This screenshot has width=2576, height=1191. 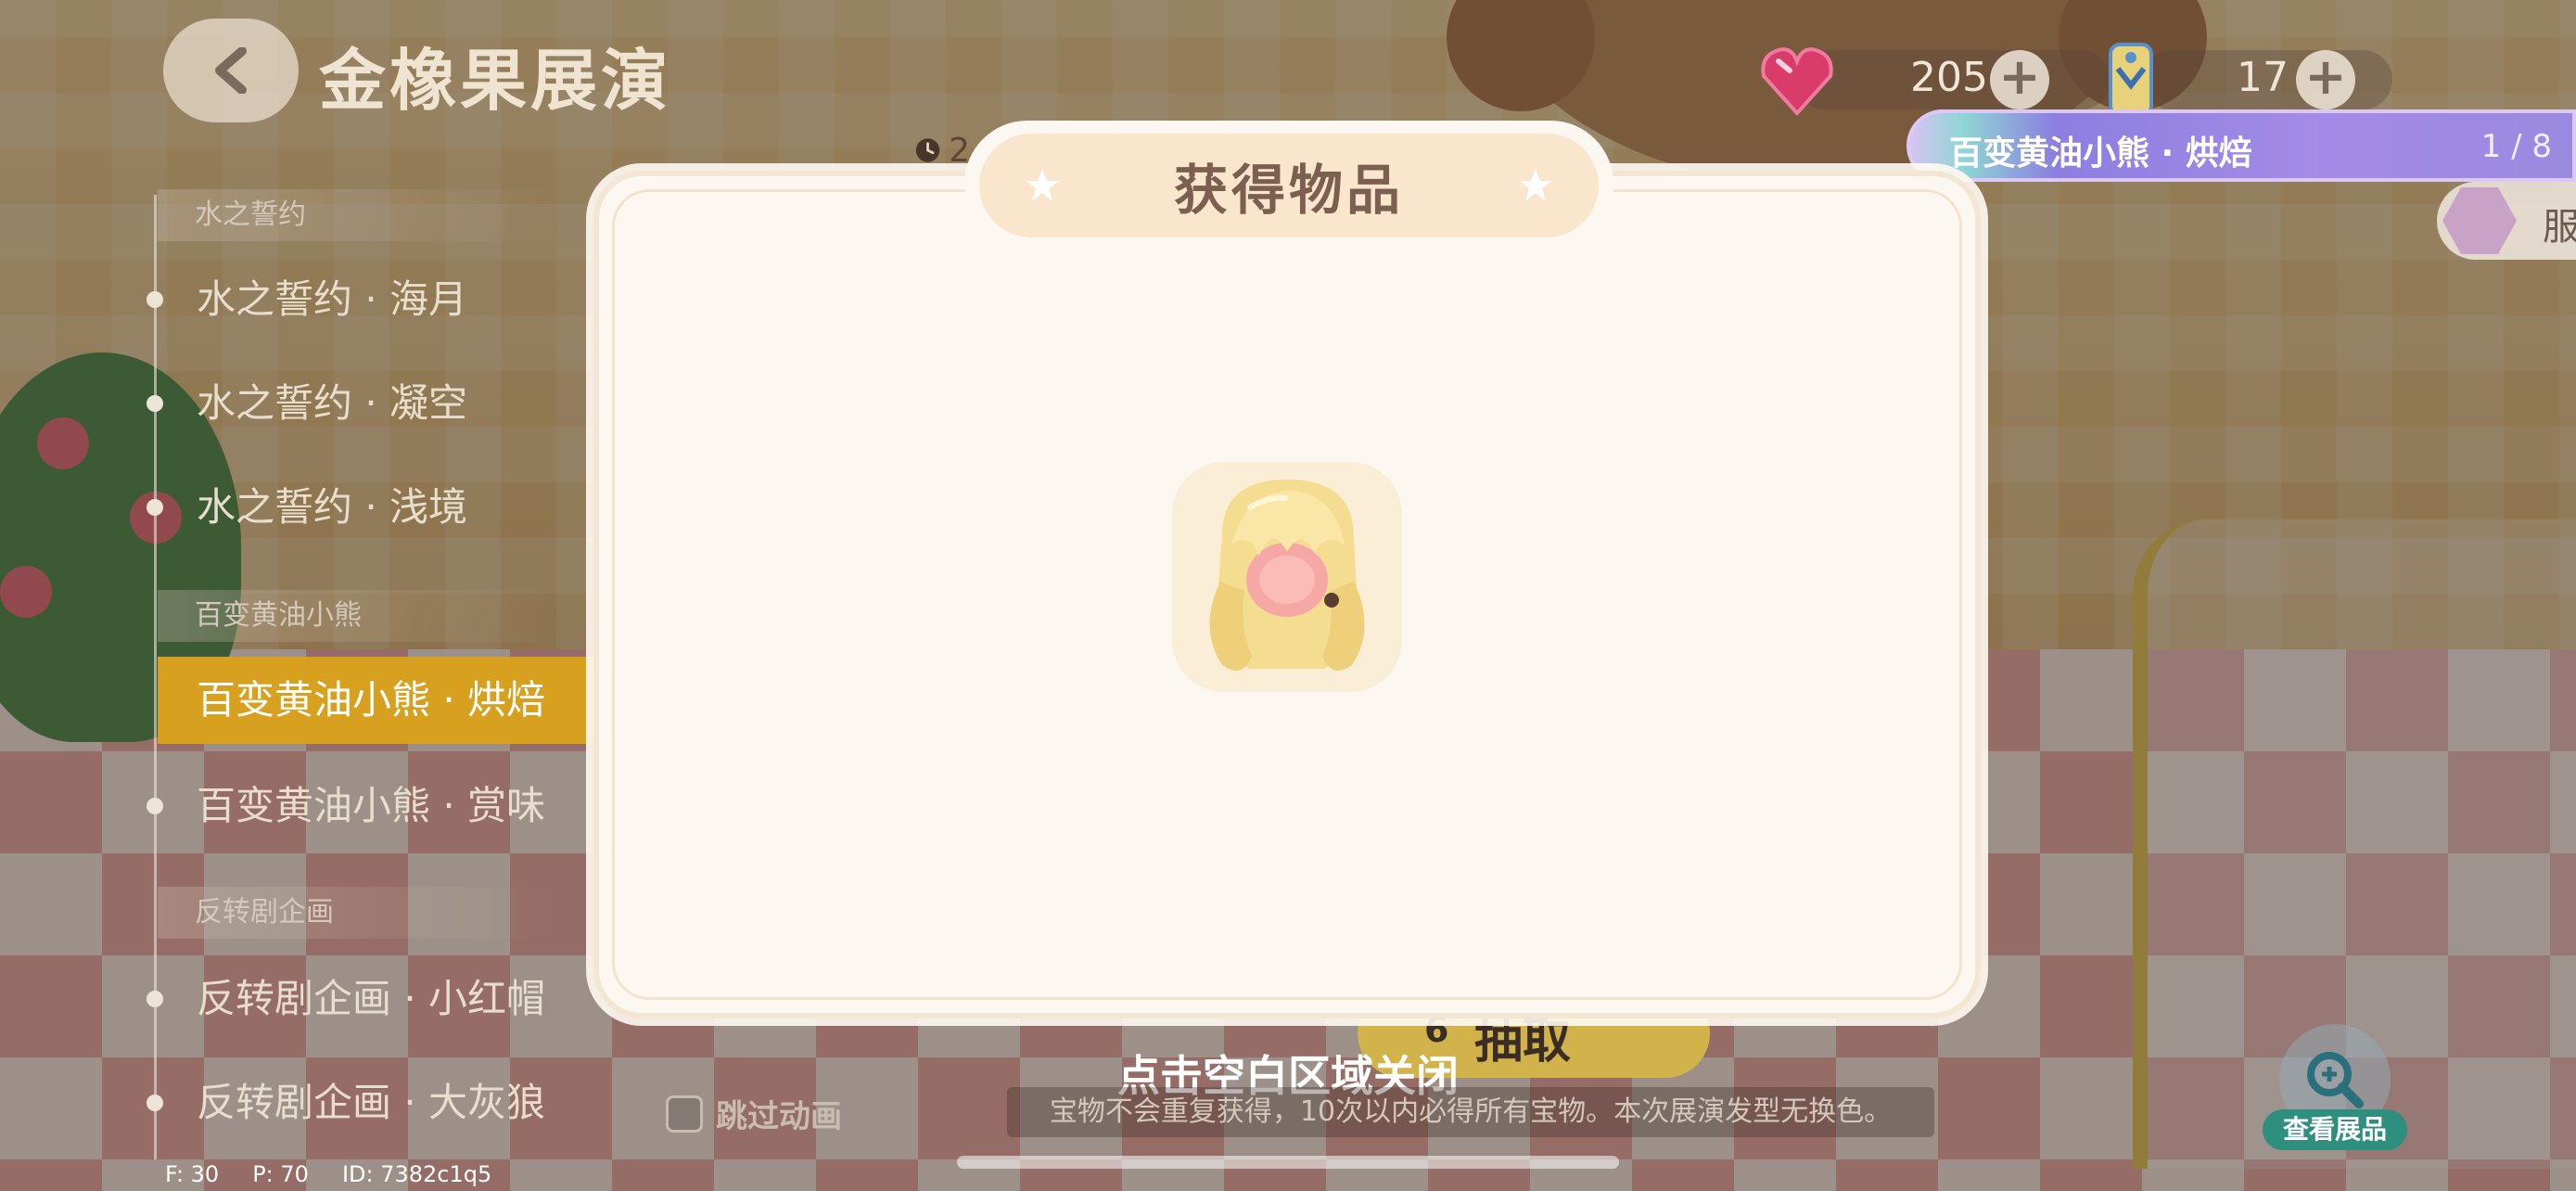 I want to click on gem-amount: 205, so click(x=1949, y=77).